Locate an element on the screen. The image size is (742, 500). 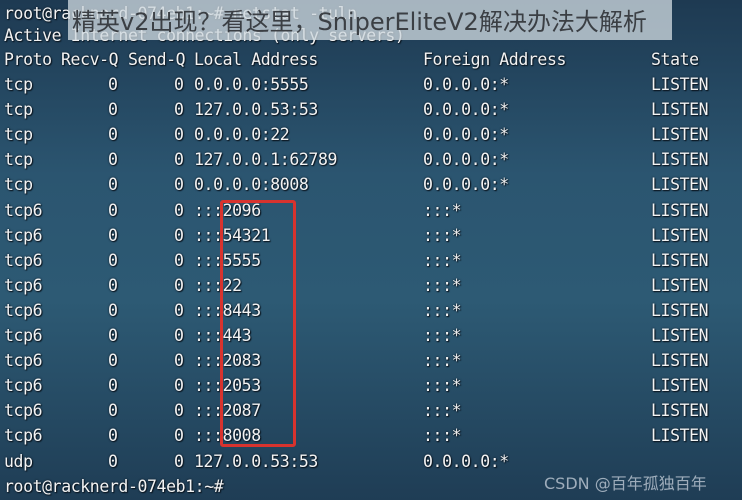
header-state: State is located at coordinates (675, 59).